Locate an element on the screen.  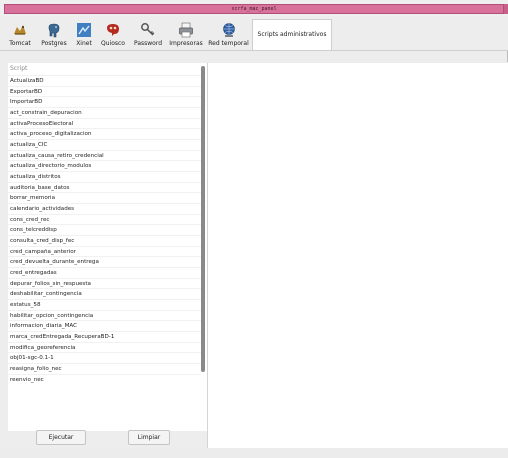
script-list-item: calendario_actividades is located at coordinates (104, 208).